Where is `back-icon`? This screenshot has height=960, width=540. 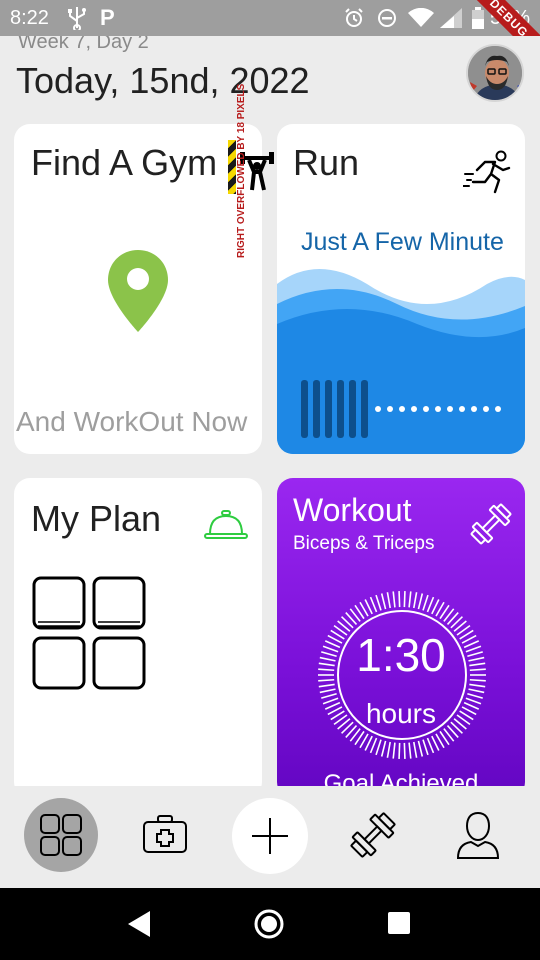 back-icon is located at coordinates (139, 924).